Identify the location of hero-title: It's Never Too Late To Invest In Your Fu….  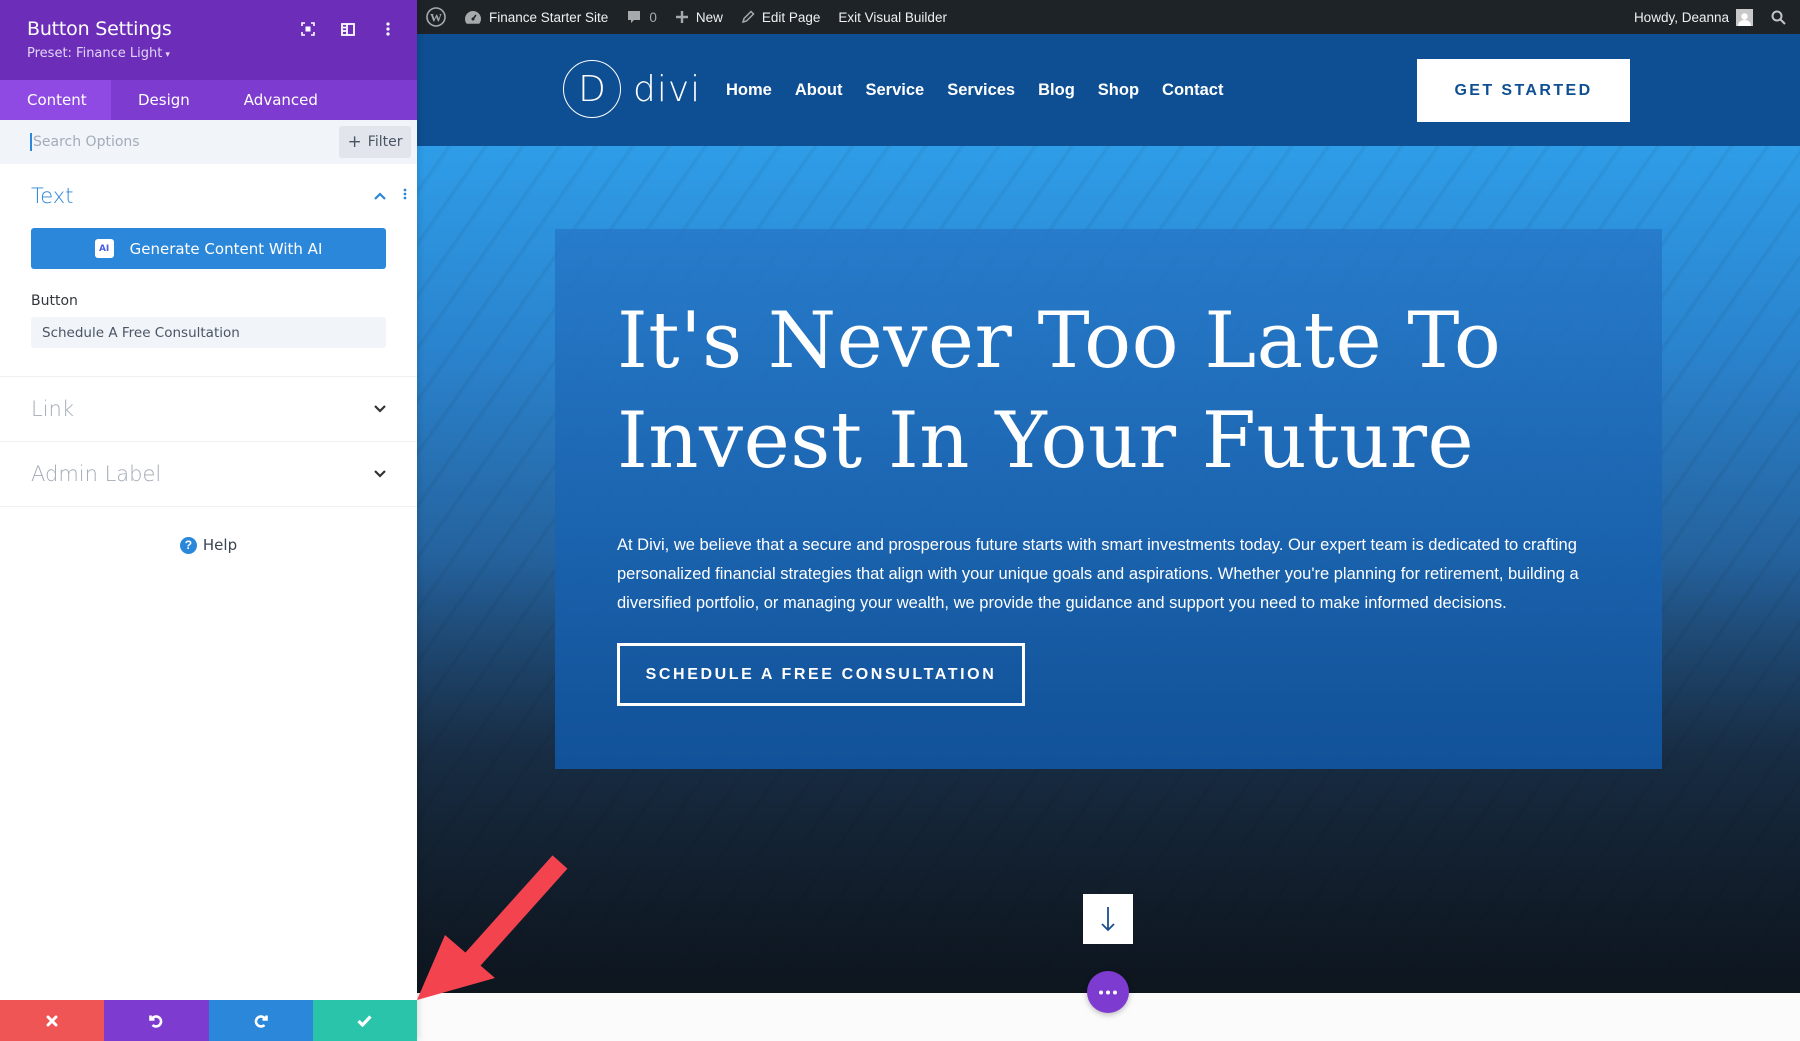
(1117, 391).